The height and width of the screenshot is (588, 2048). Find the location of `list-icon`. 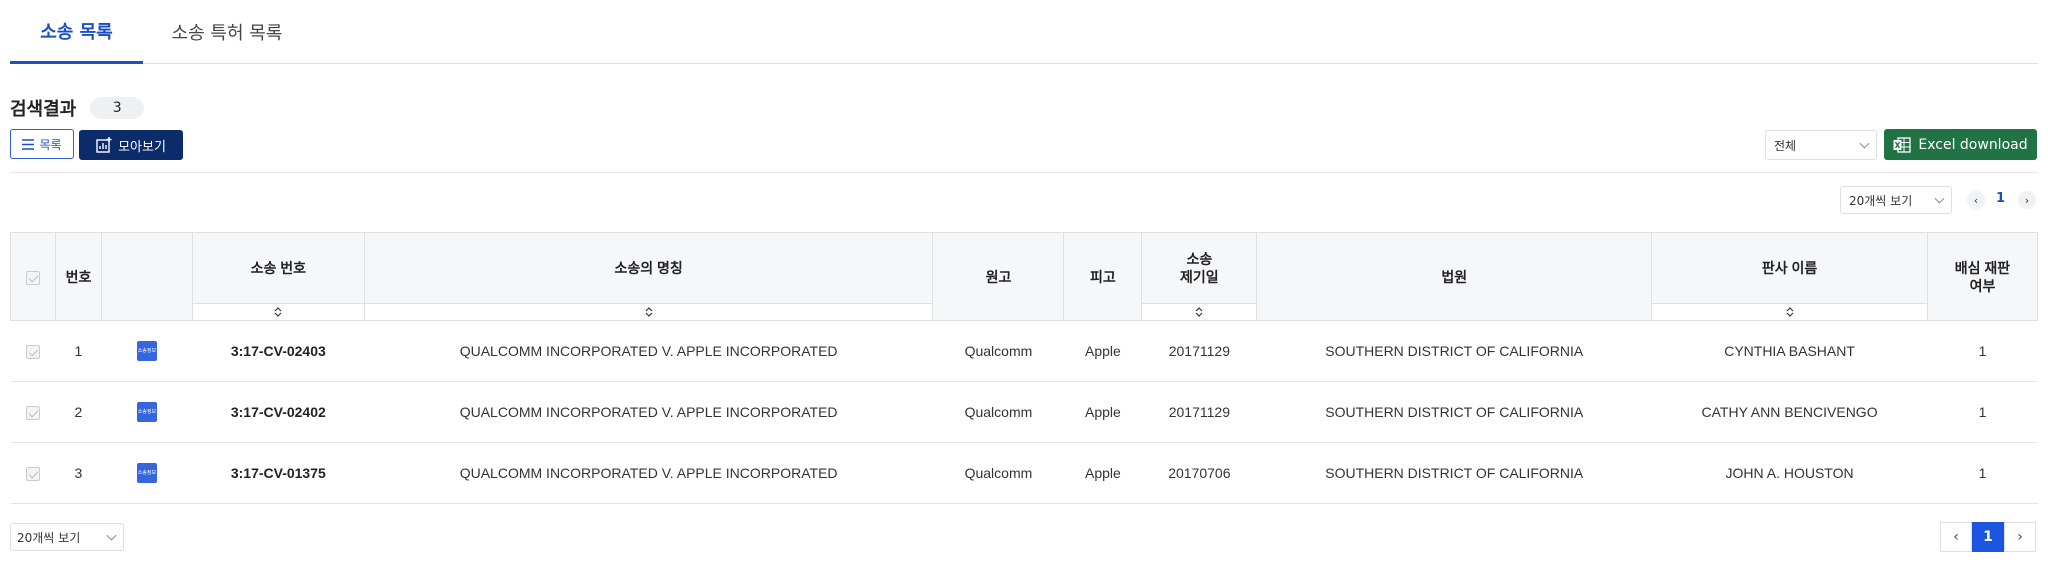

list-icon is located at coordinates (28, 144).